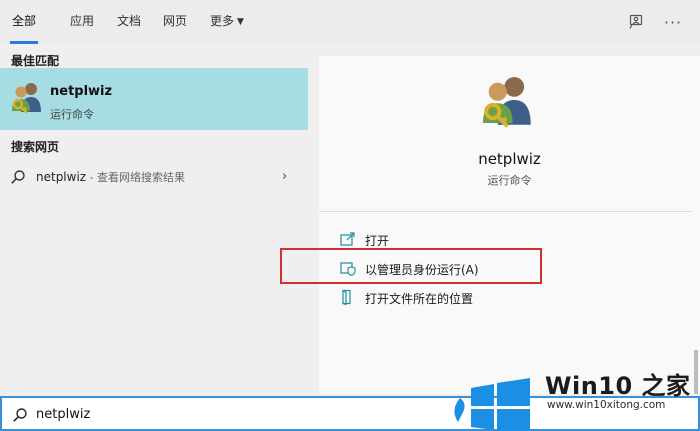  What do you see at coordinates (82, 22) in the screenshot?
I see `tab-apps: 应用` at bounding box center [82, 22].